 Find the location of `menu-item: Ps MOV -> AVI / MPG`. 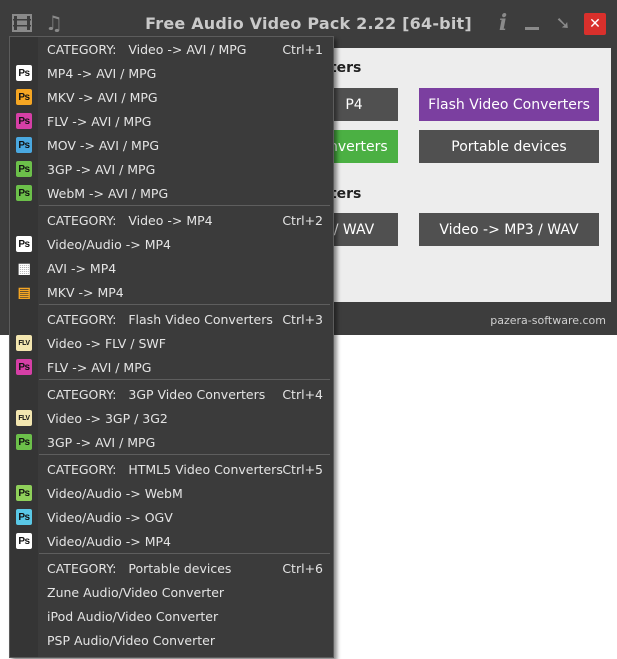

menu-item: Ps MOV -> AVI / MPG is located at coordinates (171, 145).